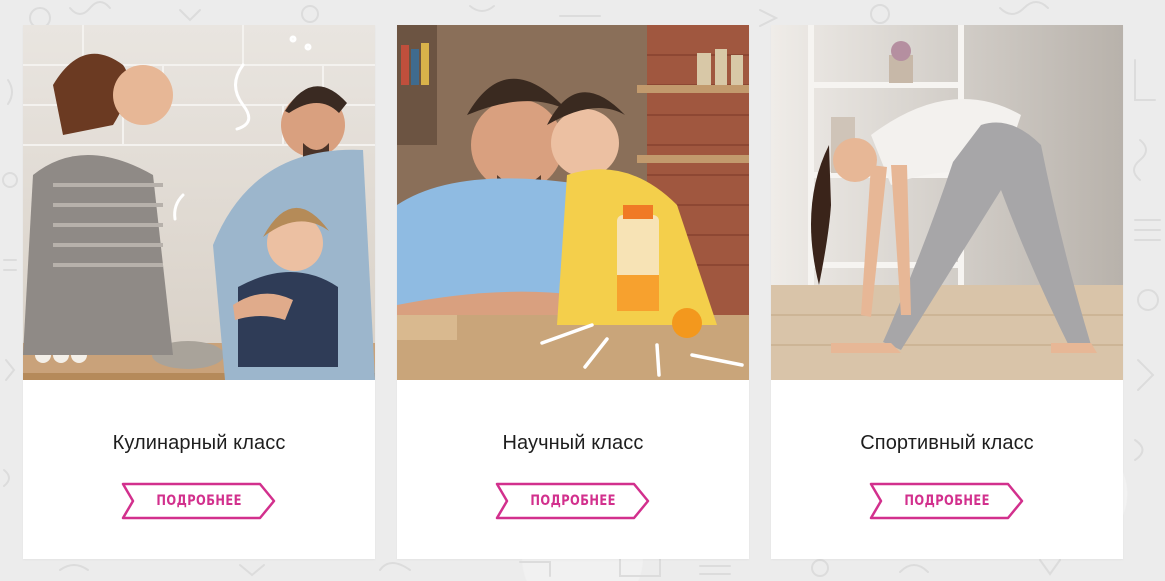 The width and height of the screenshot is (1165, 581). I want to click on card-title: Кулинарный класс, so click(199, 443).